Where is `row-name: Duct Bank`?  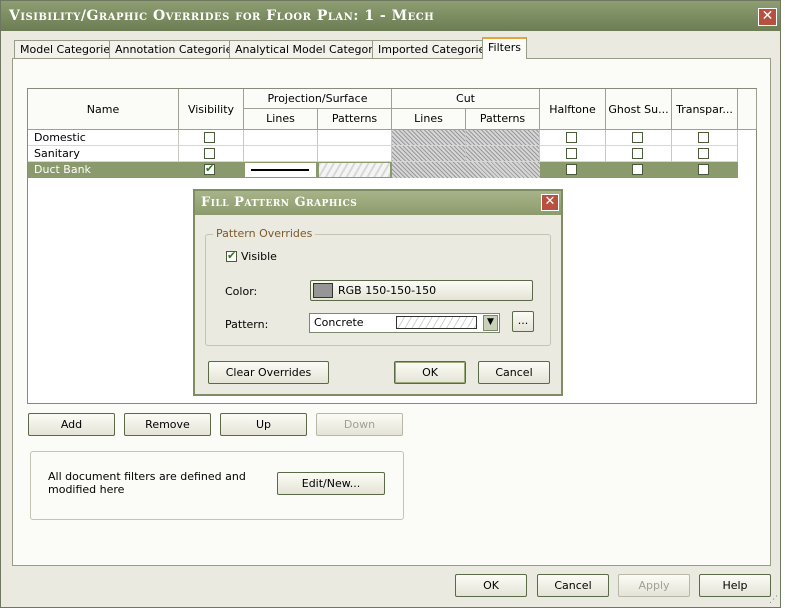
row-name: Duct Bank is located at coordinates (62, 169).